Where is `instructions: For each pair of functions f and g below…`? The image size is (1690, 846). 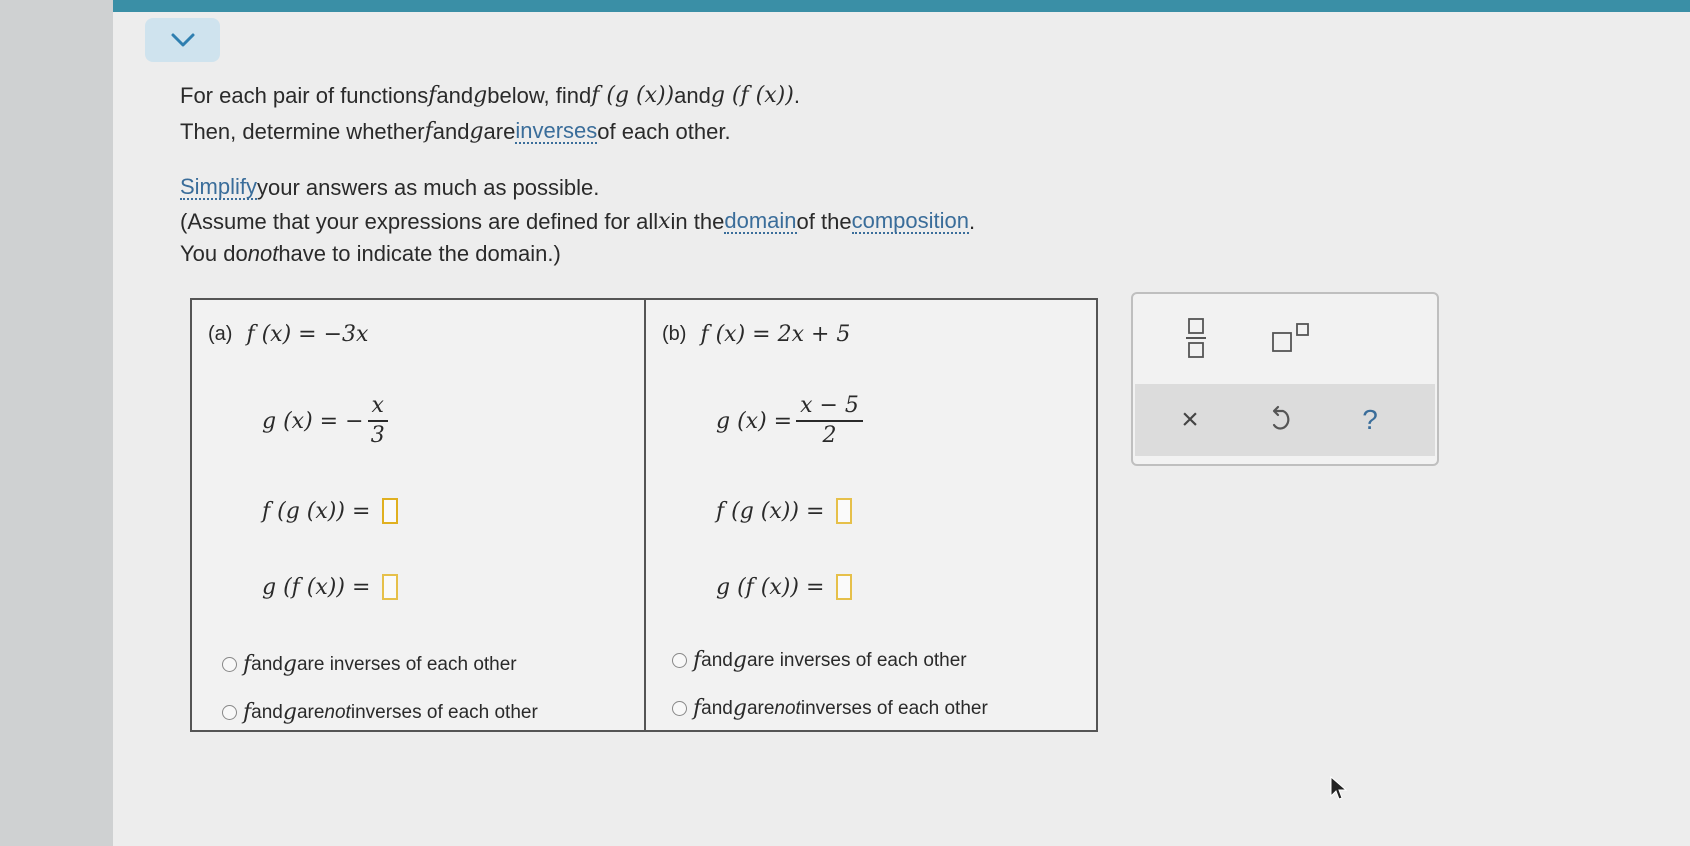 instructions: For each pair of functions f and g below… is located at coordinates (670, 174).